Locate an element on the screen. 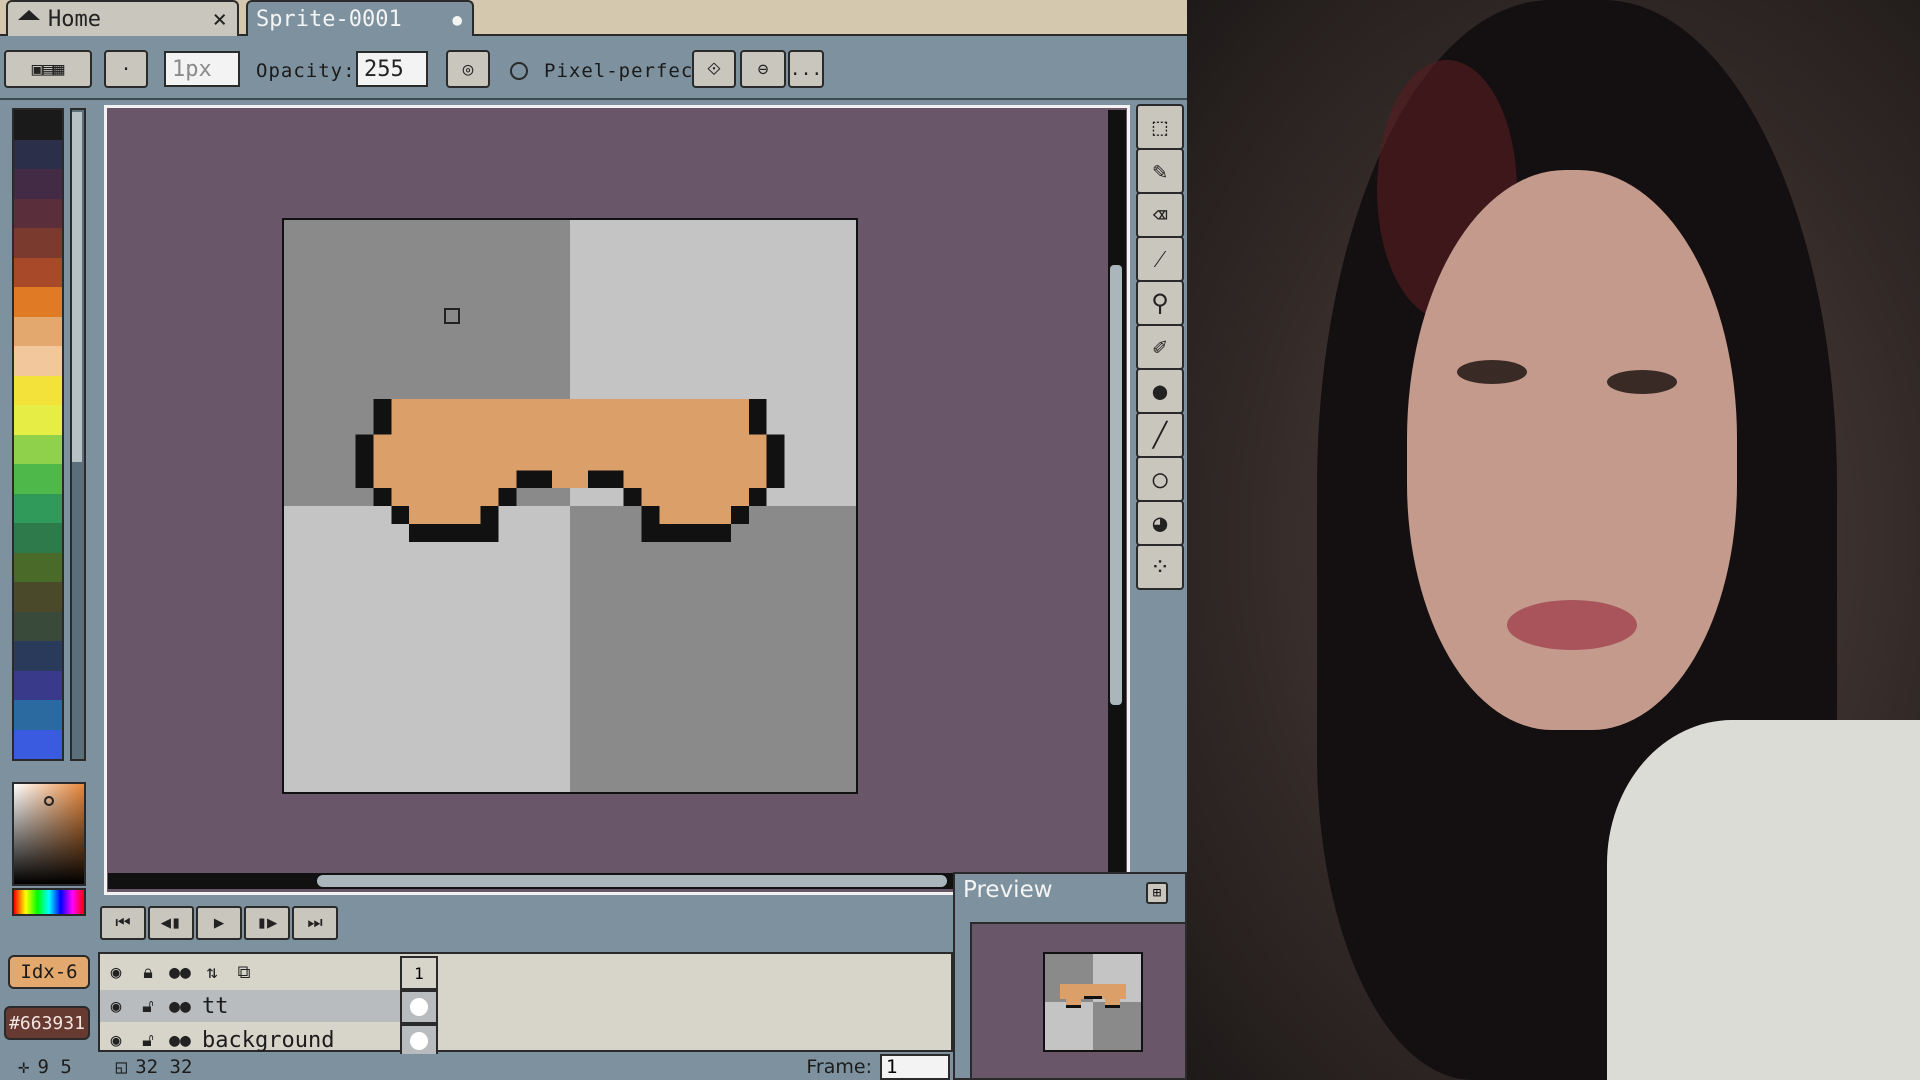 The height and width of the screenshot is (1080, 1920). pixel-cursor is located at coordinates (452, 316).